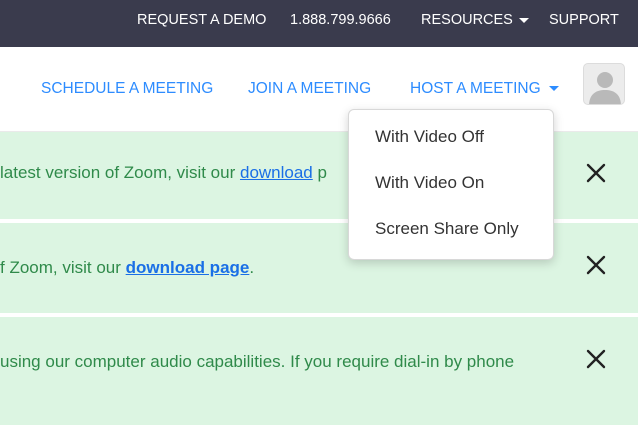 The image size is (638, 425). Describe the element at coordinates (475, 88) in the screenshot. I see `host-meeting-label: HOST A MEETING` at that location.